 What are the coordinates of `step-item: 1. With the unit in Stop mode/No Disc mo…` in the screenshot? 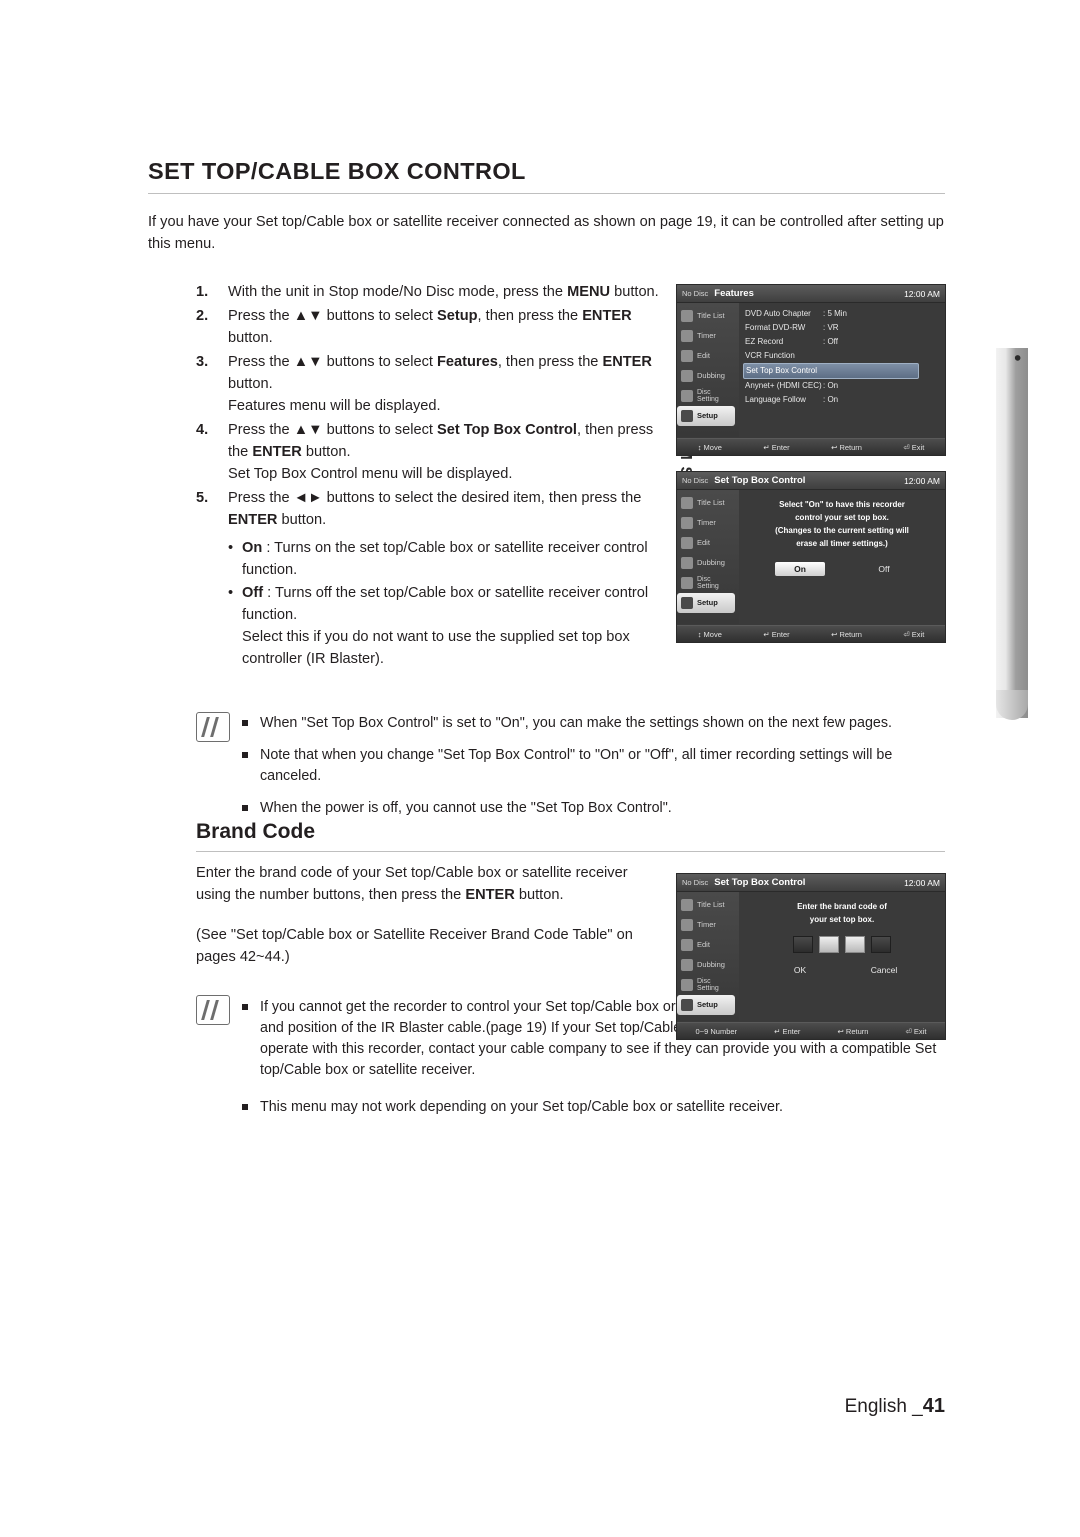 It's located at (431, 292).